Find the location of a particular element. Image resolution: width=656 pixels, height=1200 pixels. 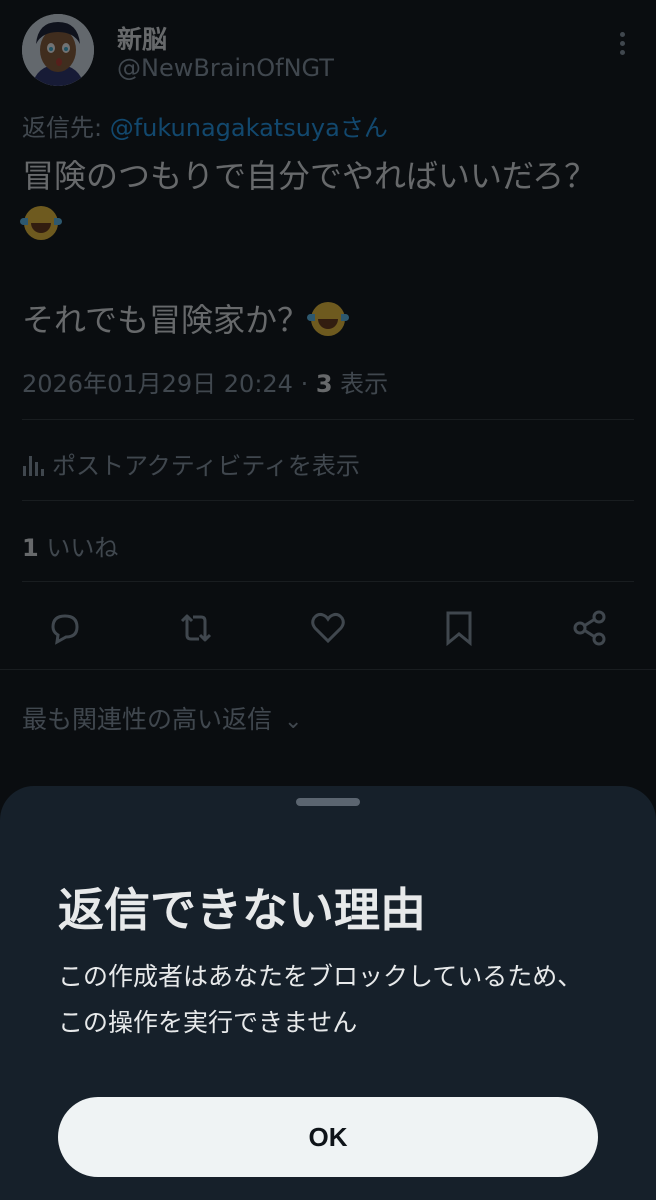

author-handle: @NewBrainOfNGT is located at coordinates (225, 68).